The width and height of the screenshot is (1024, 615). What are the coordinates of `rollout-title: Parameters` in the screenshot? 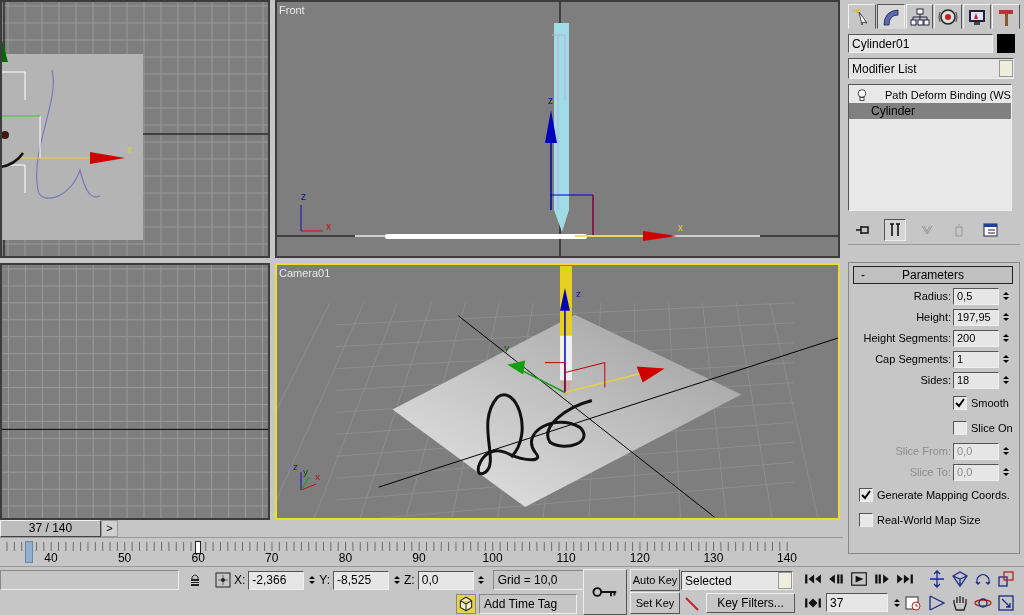 It's located at (942, 275).